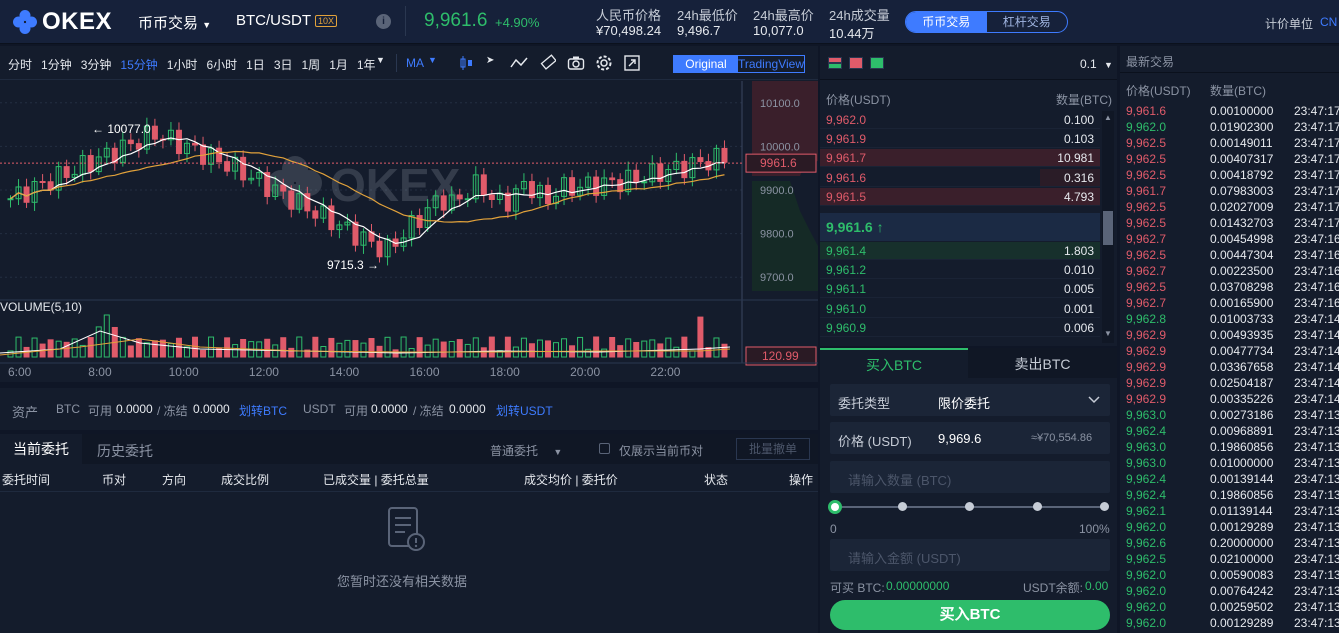 This screenshot has width=1339, height=633. I want to click on book-scroll-thumb, so click(1108, 228).